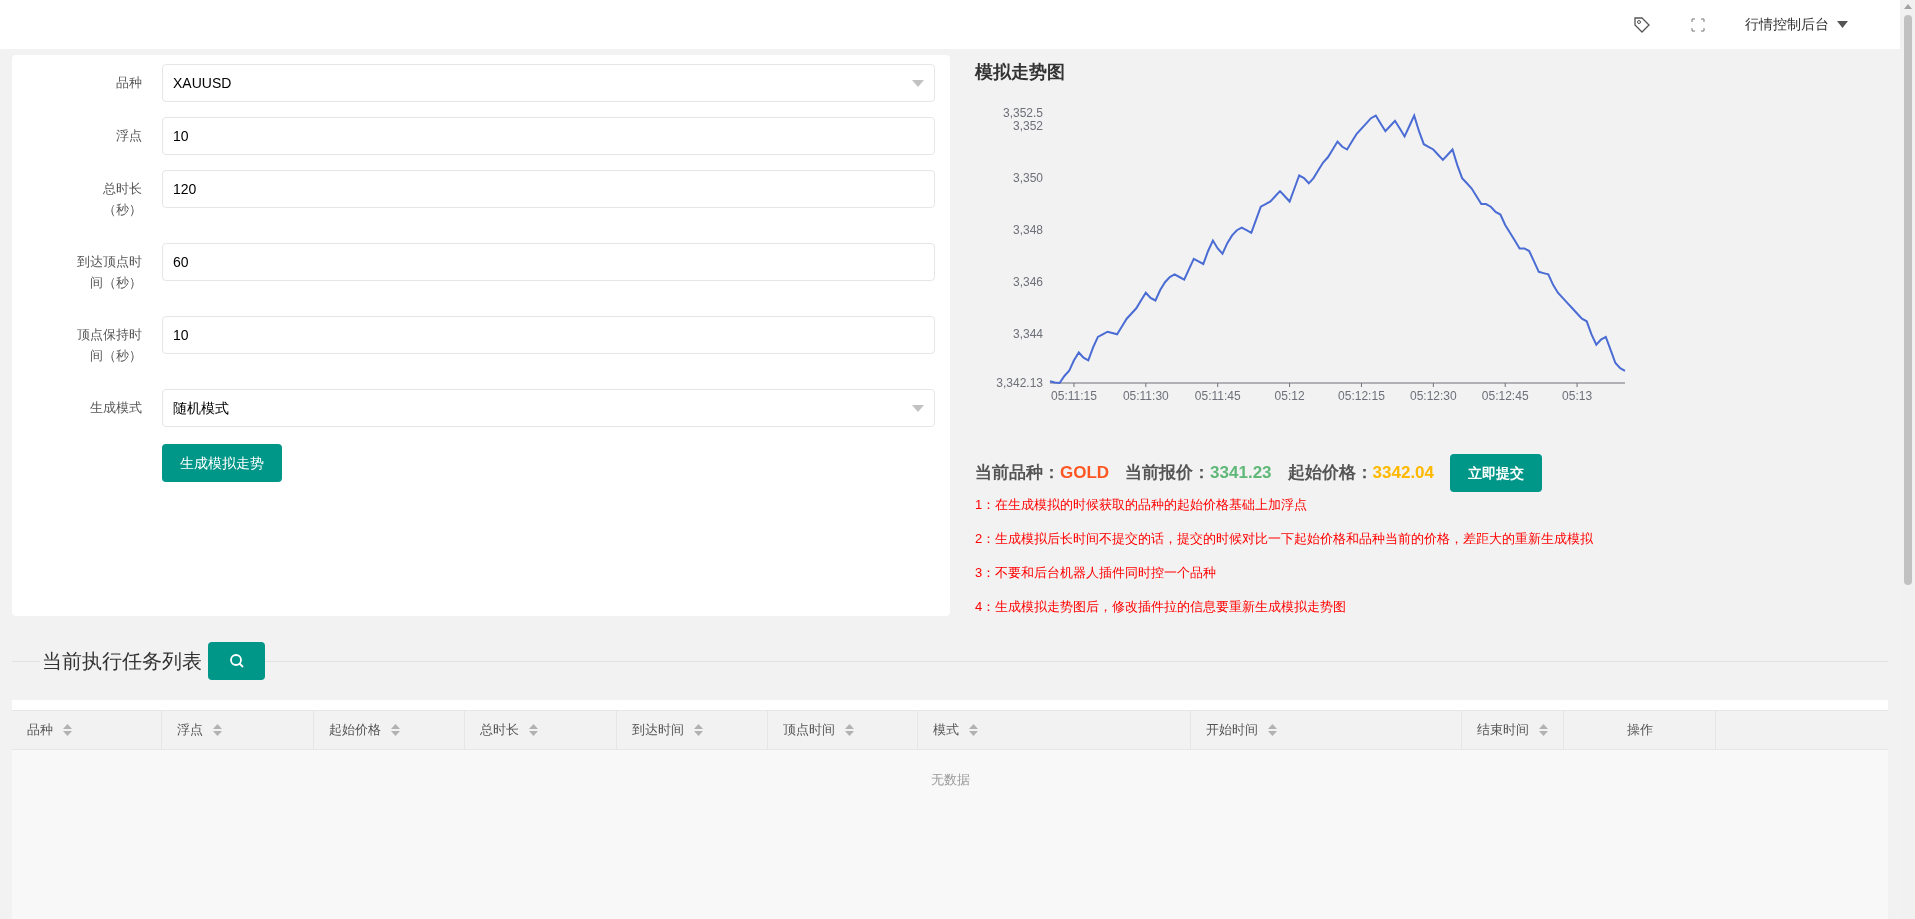  What do you see at coordinates (1027, 334) in the screenshot?
I see `y-tick-label: 3,344` at bounding box center [1027, 334].